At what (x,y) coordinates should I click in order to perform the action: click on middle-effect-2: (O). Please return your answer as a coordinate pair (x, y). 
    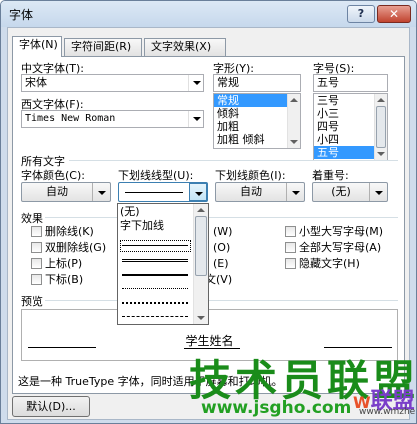
    Looking at the image, I should click on (221, 247).